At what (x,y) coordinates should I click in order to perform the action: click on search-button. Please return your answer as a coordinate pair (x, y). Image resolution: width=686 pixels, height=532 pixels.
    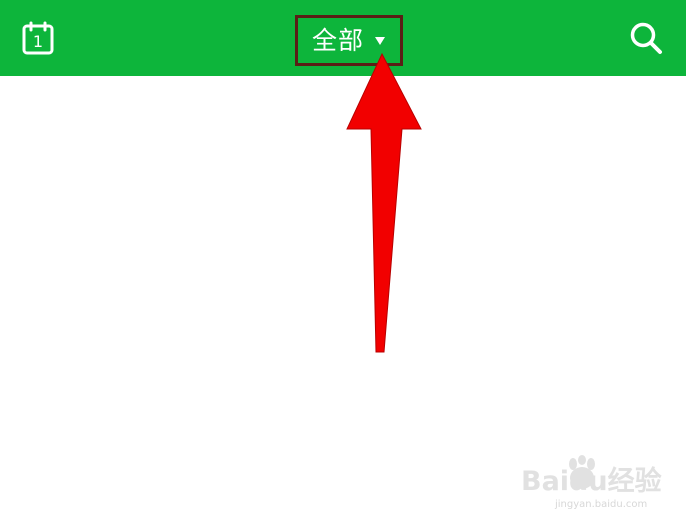
    Looking at the image, I should click on (646, 38).